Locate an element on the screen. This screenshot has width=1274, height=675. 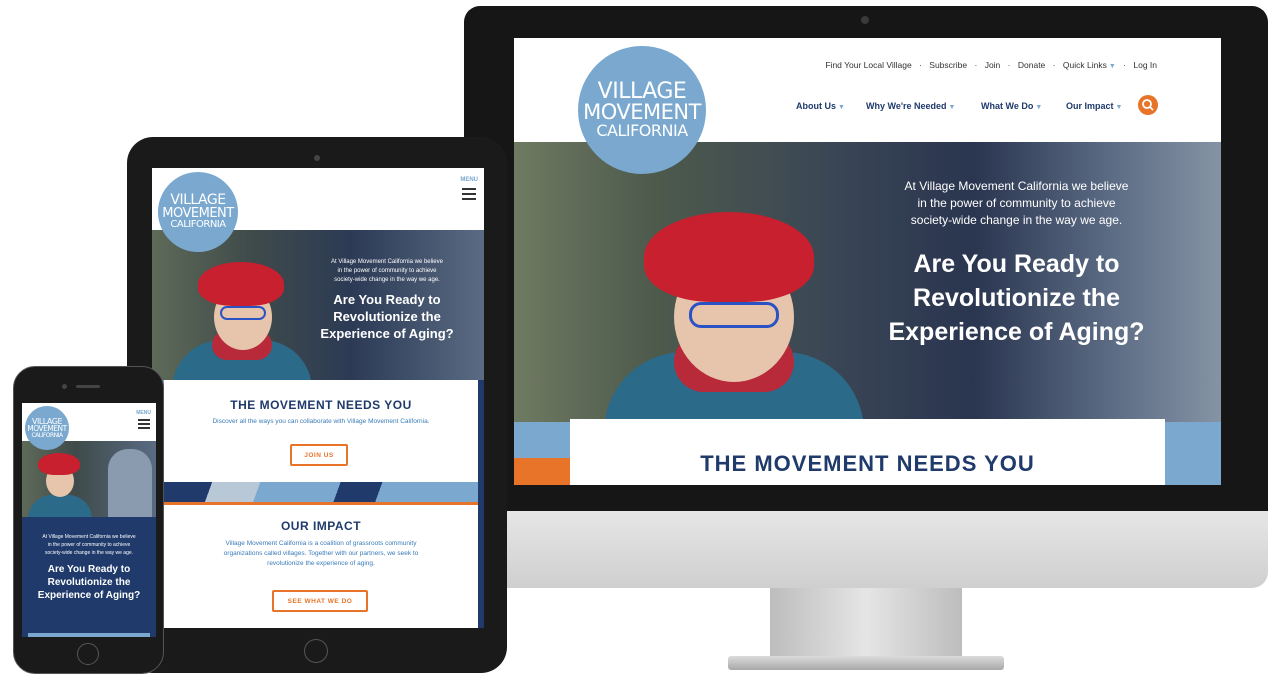
phone-hero-image is located at coordinates (89, 479).